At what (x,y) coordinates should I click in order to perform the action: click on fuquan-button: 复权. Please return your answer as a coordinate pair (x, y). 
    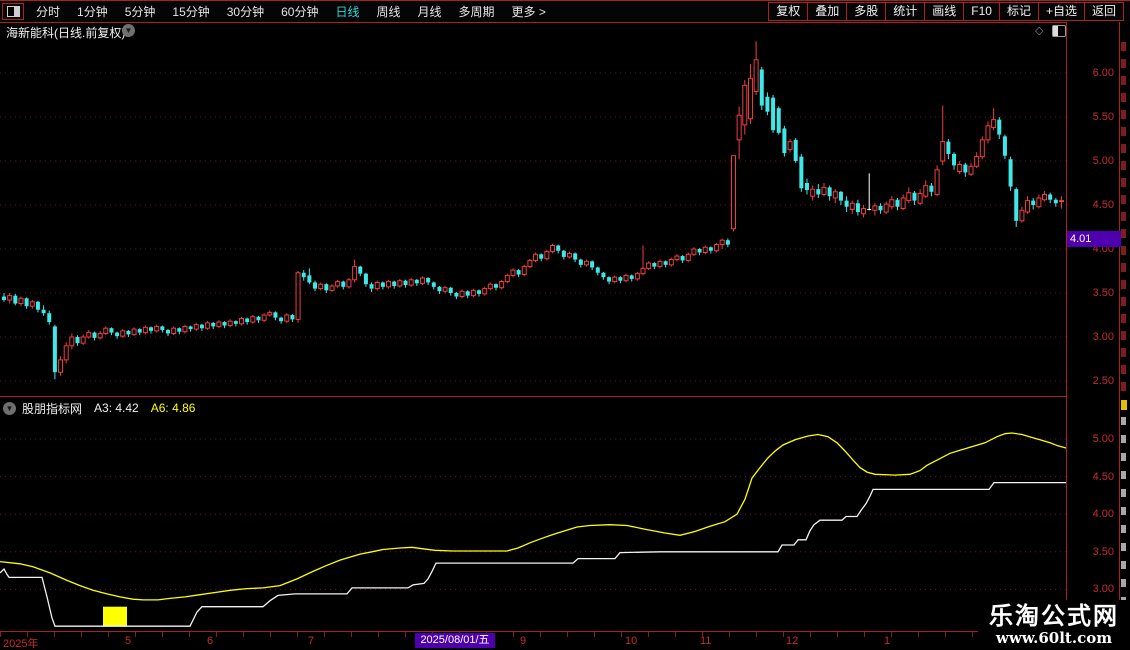
    Looking at the image, I should click on (788, 11).